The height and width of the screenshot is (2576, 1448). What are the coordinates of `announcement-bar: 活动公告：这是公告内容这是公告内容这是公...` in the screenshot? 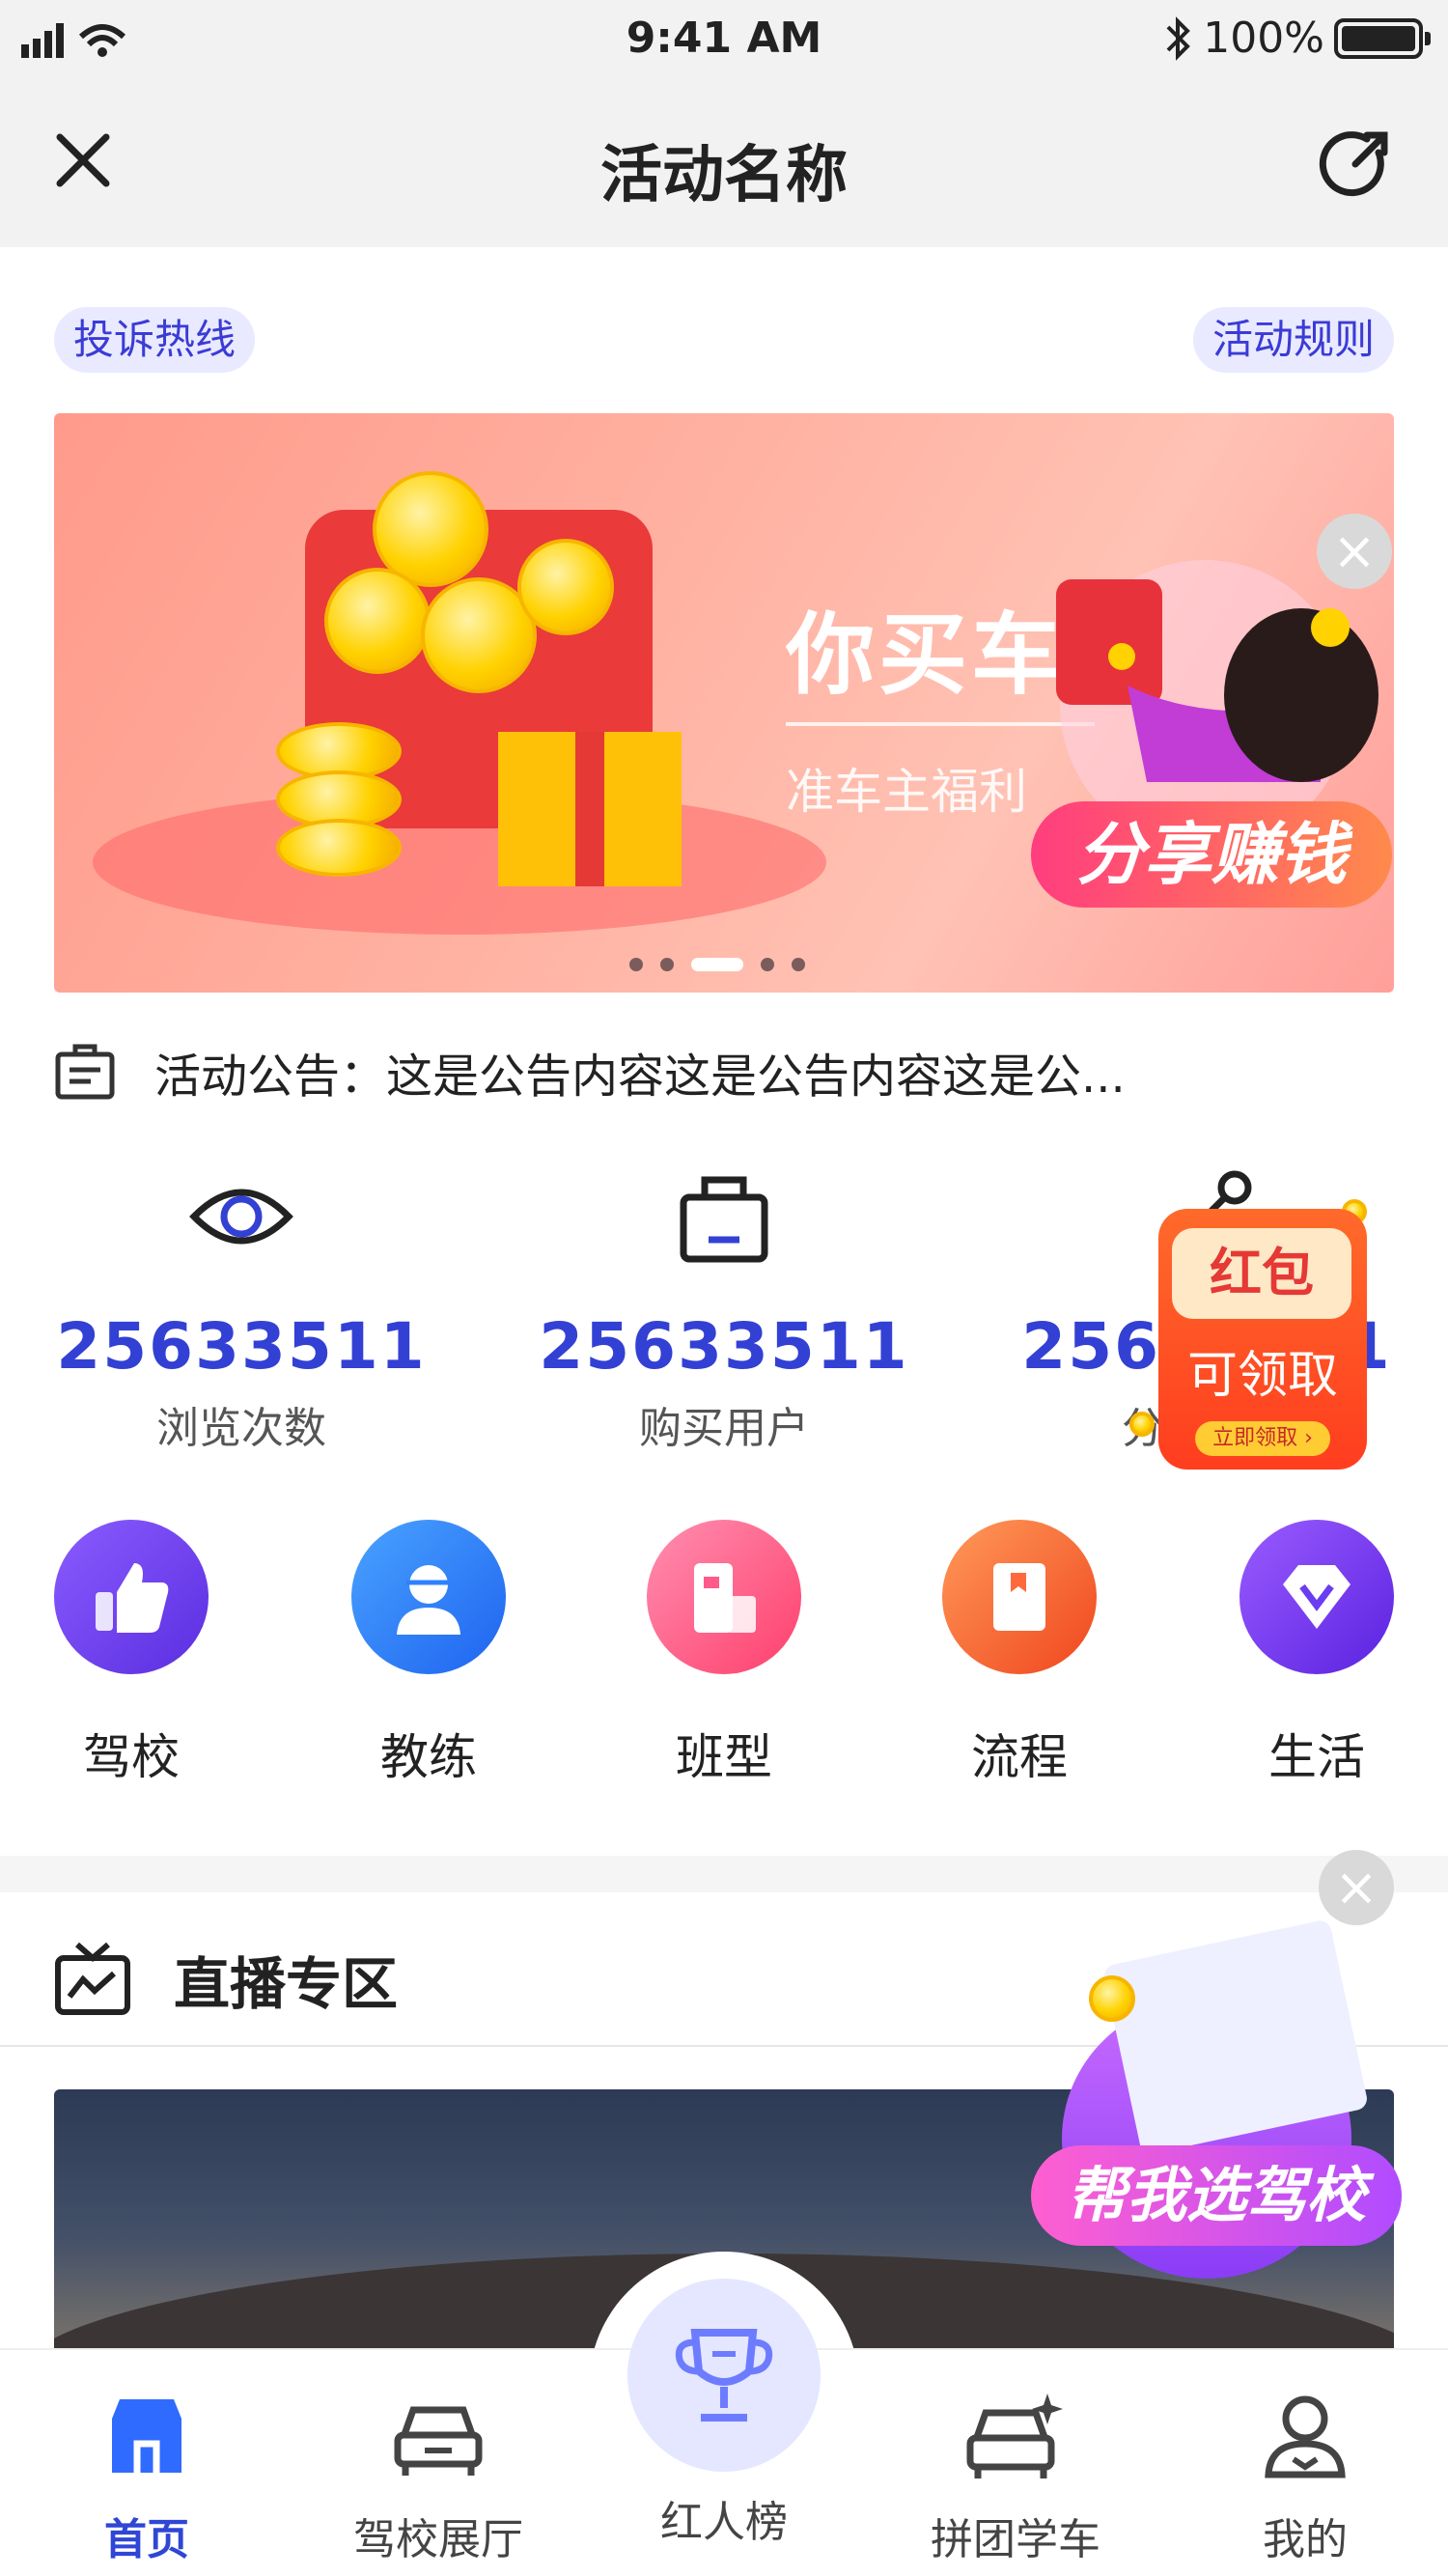 It's located at (725, 1072).